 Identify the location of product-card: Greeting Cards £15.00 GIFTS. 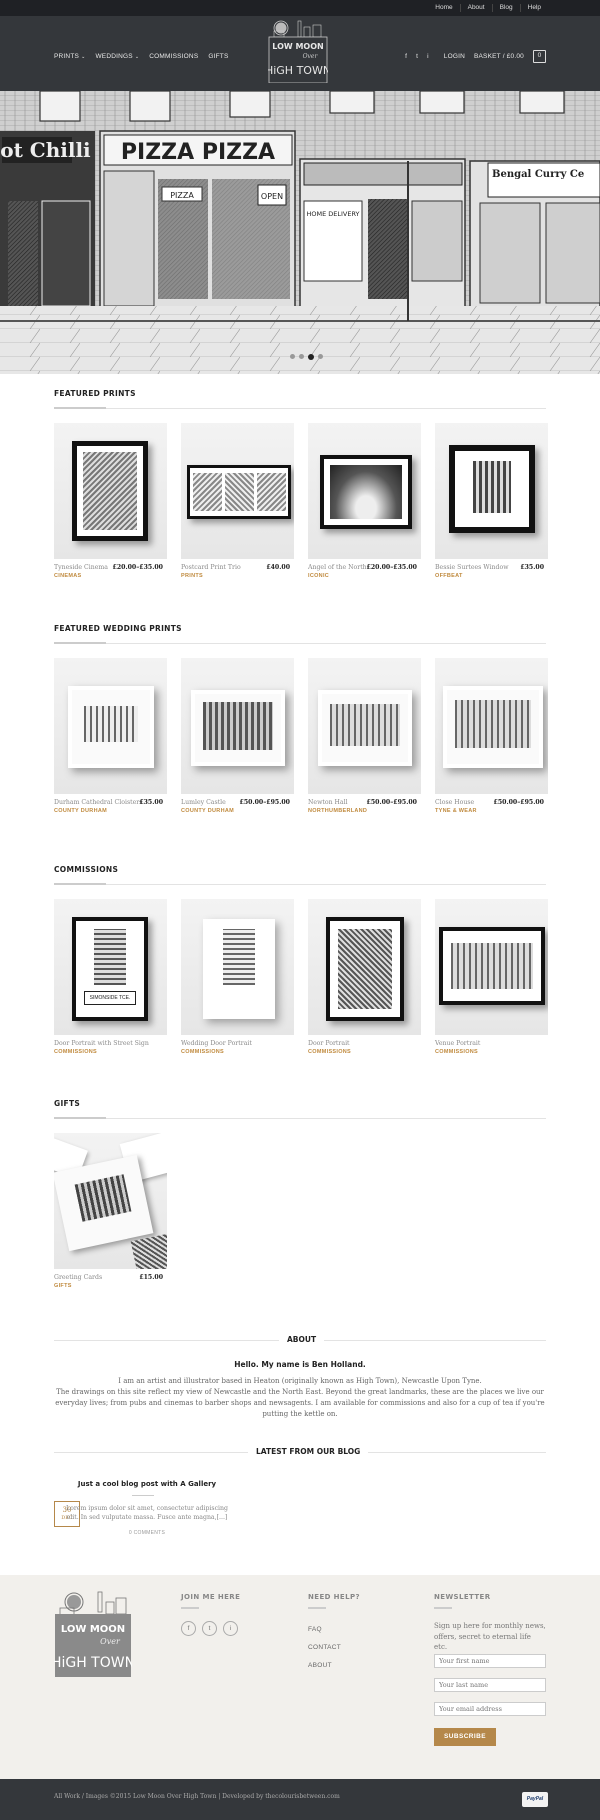
(110, 1211).